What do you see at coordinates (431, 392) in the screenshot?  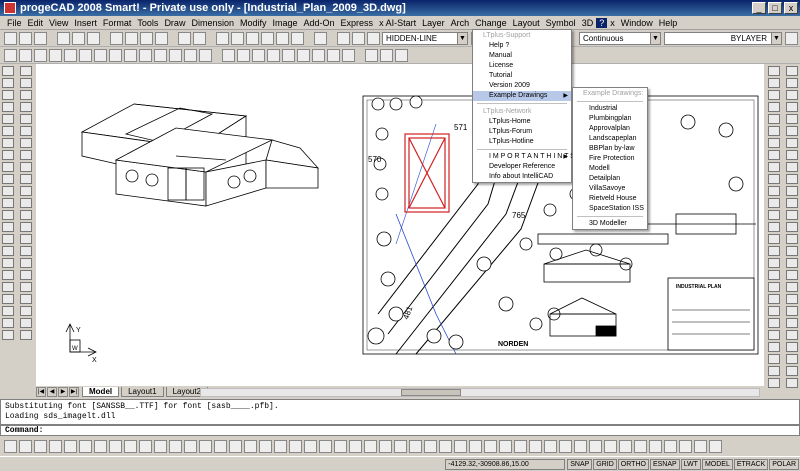 I see `scrollbar-thumb` at bounding box center [431, 392].